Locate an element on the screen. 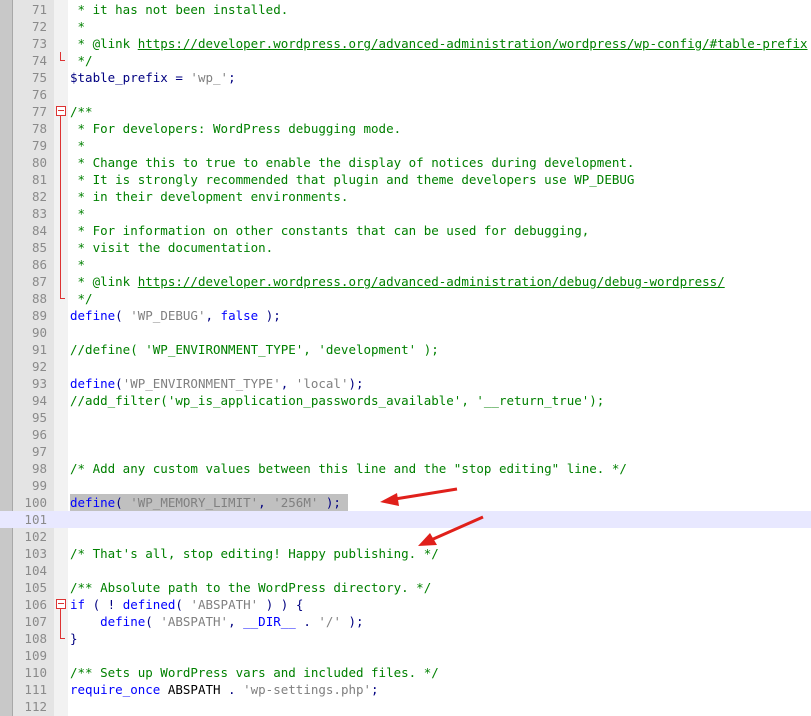 This screenshot has height=716, width=811. line-number: 92 is located at coordinates (39, 366).